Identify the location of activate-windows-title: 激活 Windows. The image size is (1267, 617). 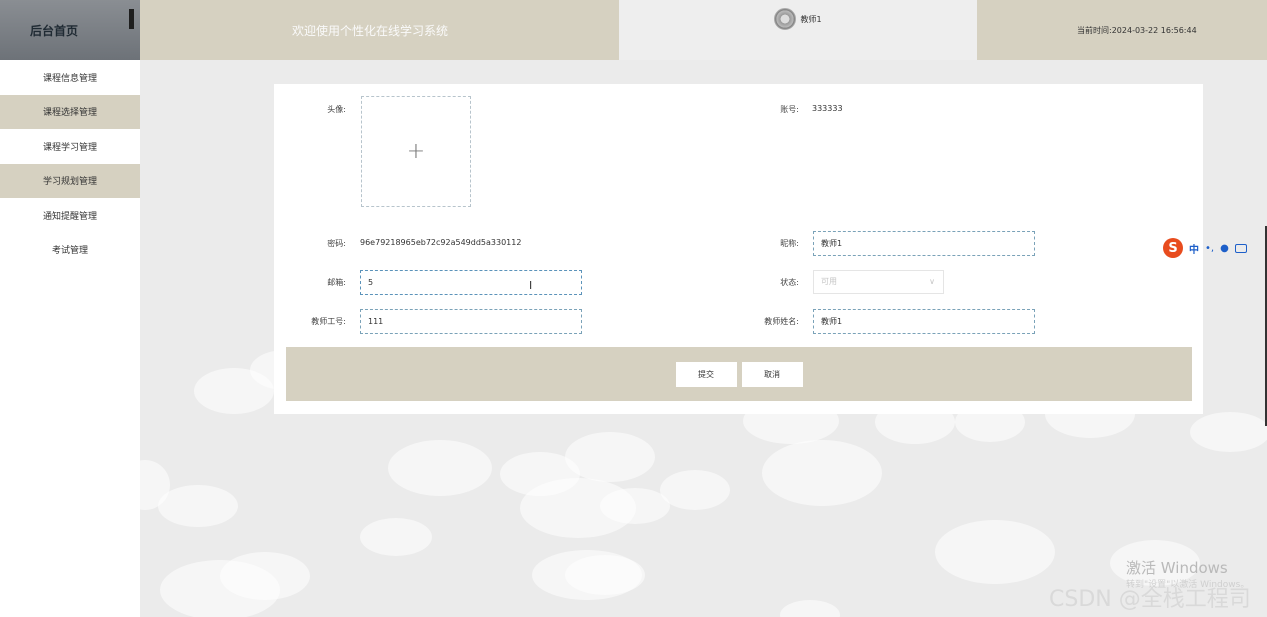
(1177, 568).